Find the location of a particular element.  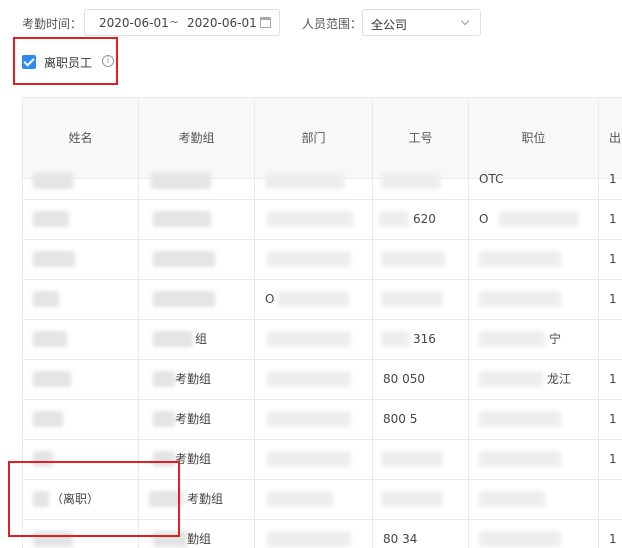

table-row: 1 is located at coordinates (322, 259).